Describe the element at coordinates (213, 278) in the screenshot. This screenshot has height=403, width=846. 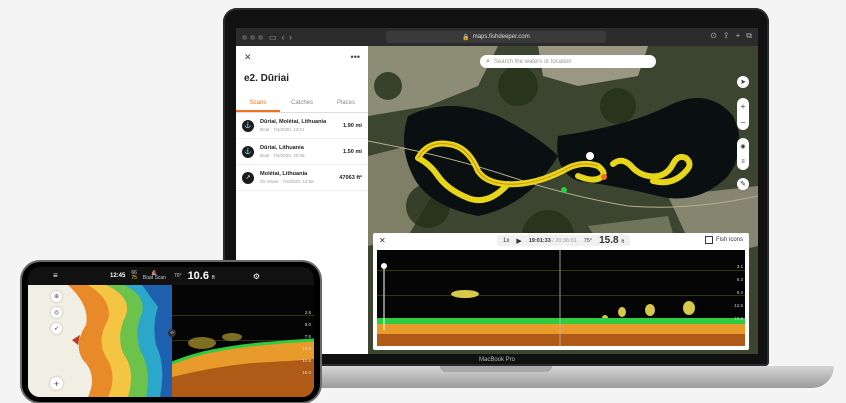
I see `phone-depth-unit: ft` at that location.